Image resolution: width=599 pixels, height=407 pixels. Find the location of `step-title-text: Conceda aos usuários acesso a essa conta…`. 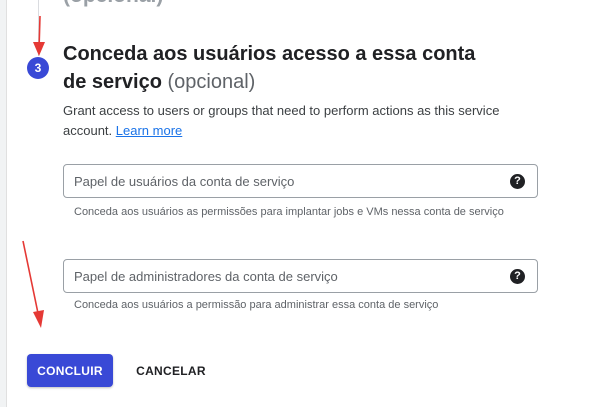

step-title-text: Conceda aos usuários acesso a essa conta… is located at coordinates (269, 68).